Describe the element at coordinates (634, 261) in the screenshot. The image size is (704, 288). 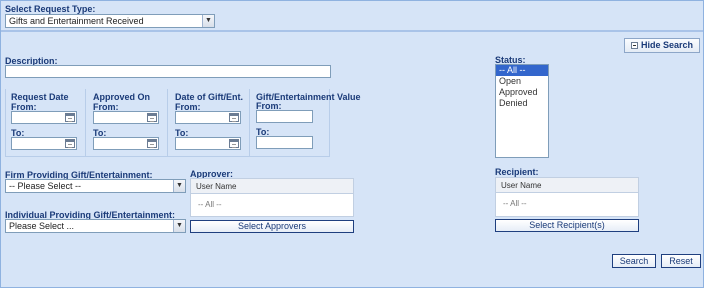
I see `search-button: Search` at that location.